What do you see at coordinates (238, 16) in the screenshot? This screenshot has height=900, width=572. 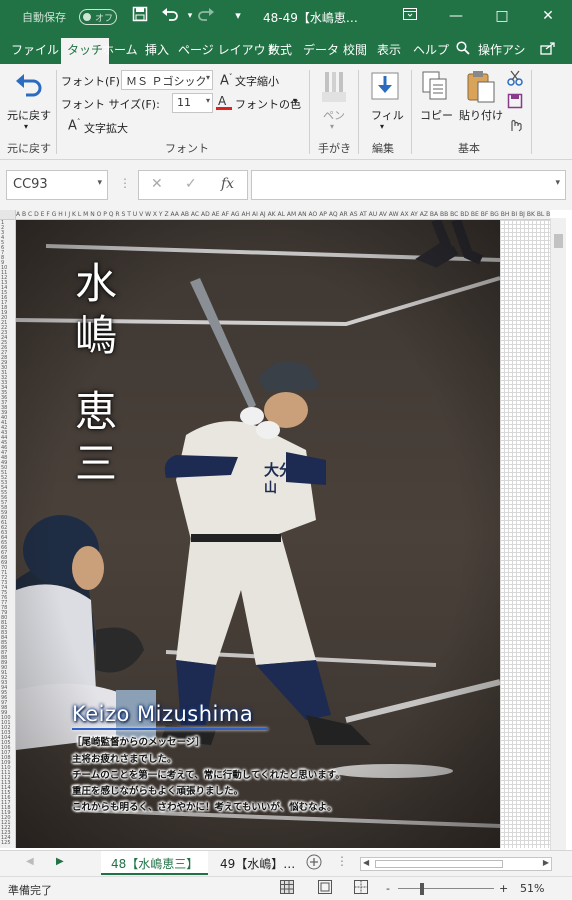 I see `customize-qat-icon: ▾` at bounding box center [238, 16].